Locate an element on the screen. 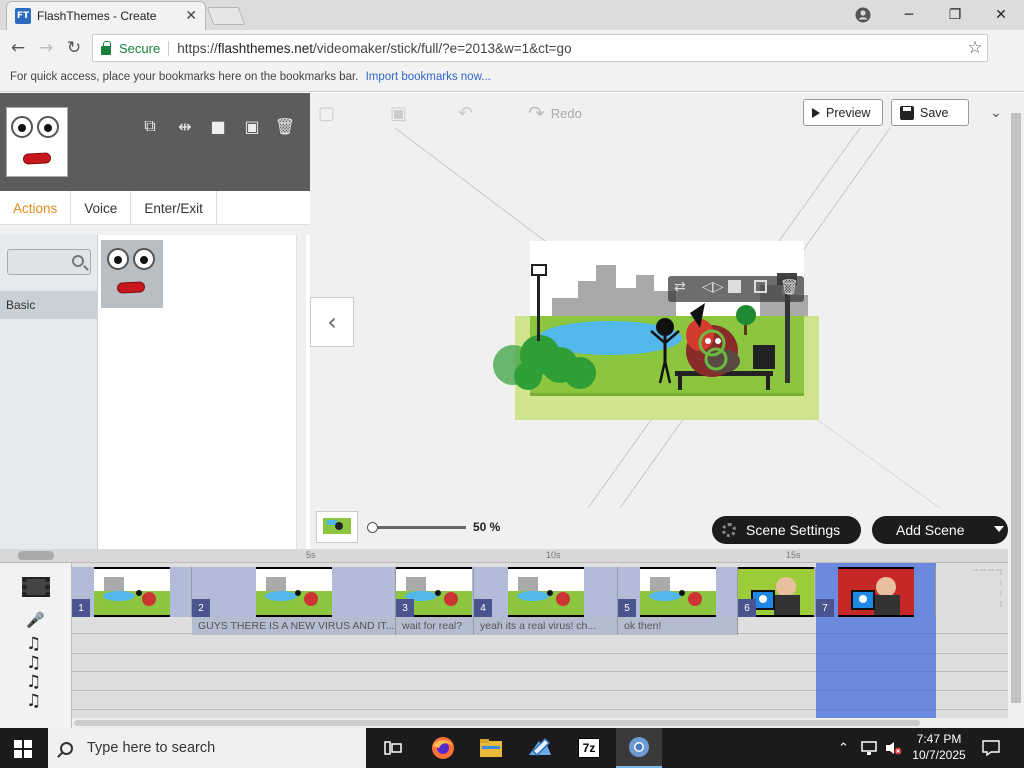 The width and height of the screenshot is (1024, 768). scene-number: 4 is located at coordinates (483, 608).